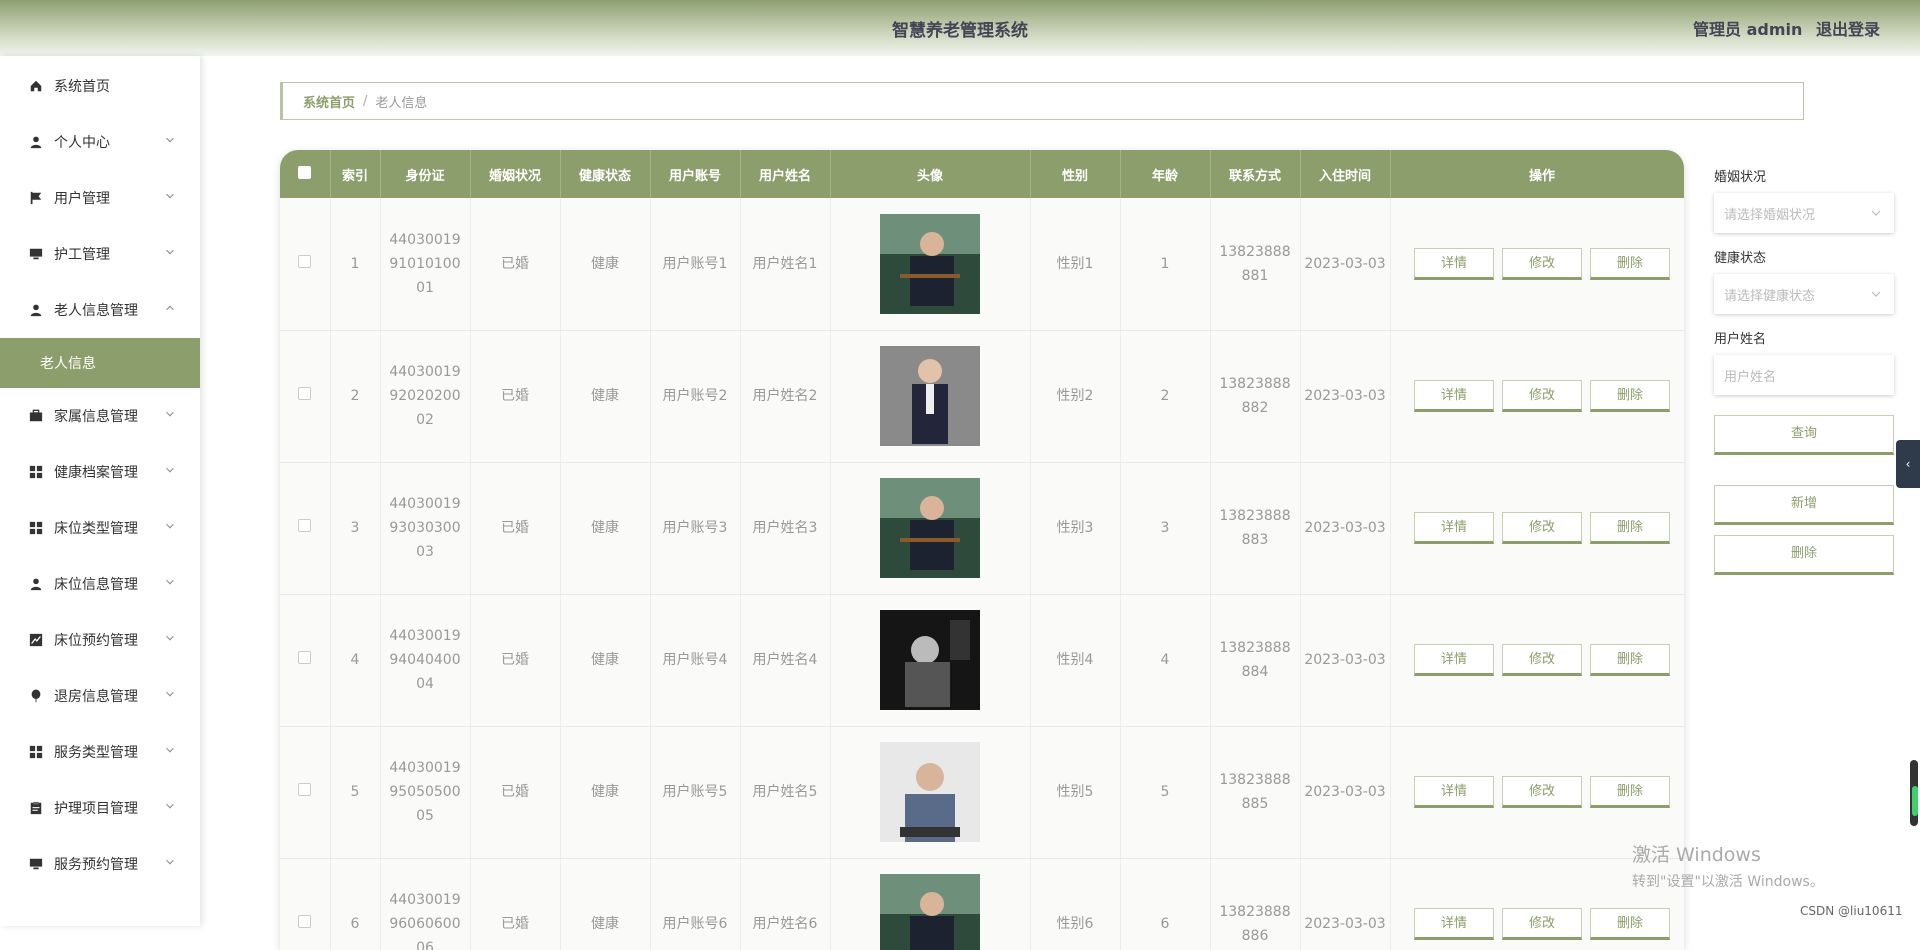 This screenshot has width=1920, height=950. What do you see at coordinates (1804, 294) in the screenshot?
I see `health-select: 请选择健康状态` at bounding box center [1804, 294].